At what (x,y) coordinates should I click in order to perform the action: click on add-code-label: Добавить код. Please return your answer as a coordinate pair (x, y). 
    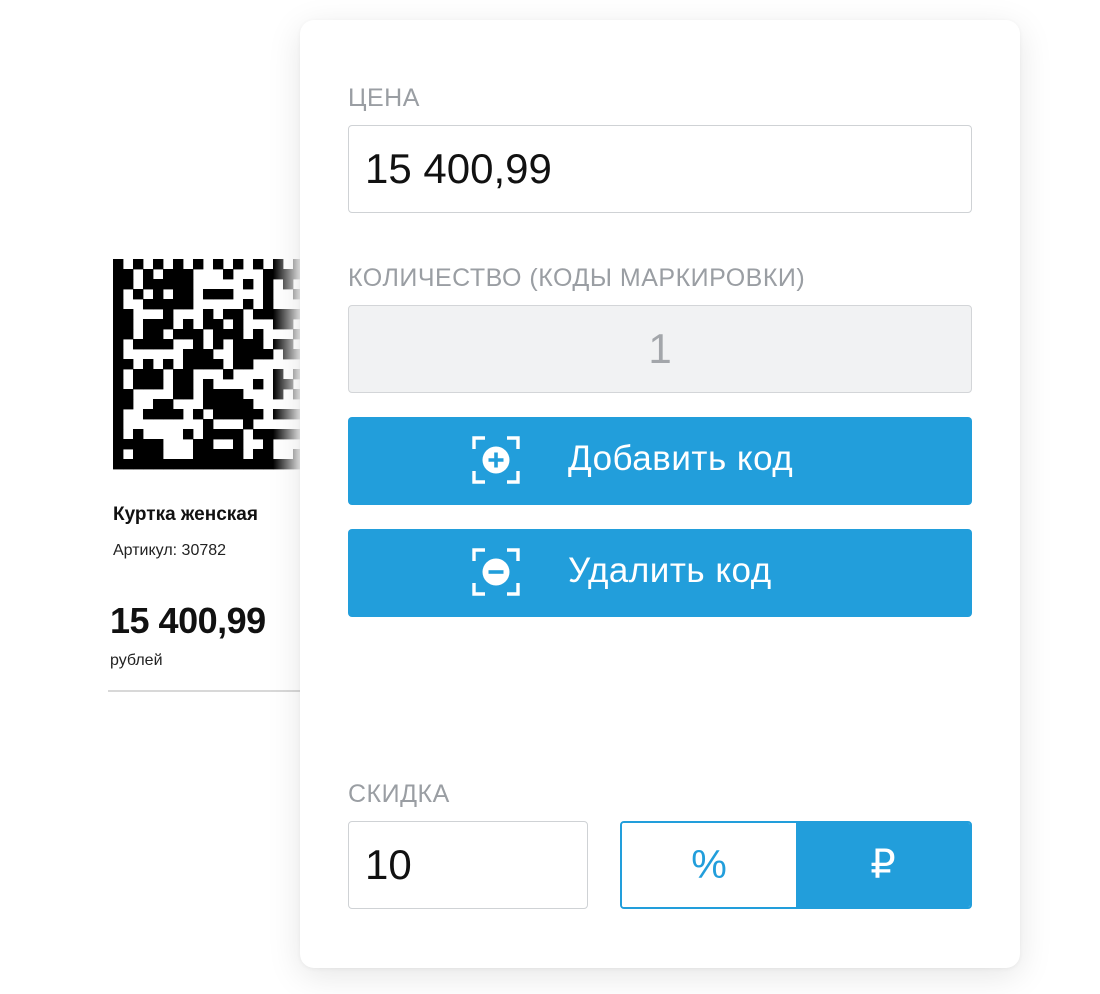
    Looking at the image, I should click on (681, 458).